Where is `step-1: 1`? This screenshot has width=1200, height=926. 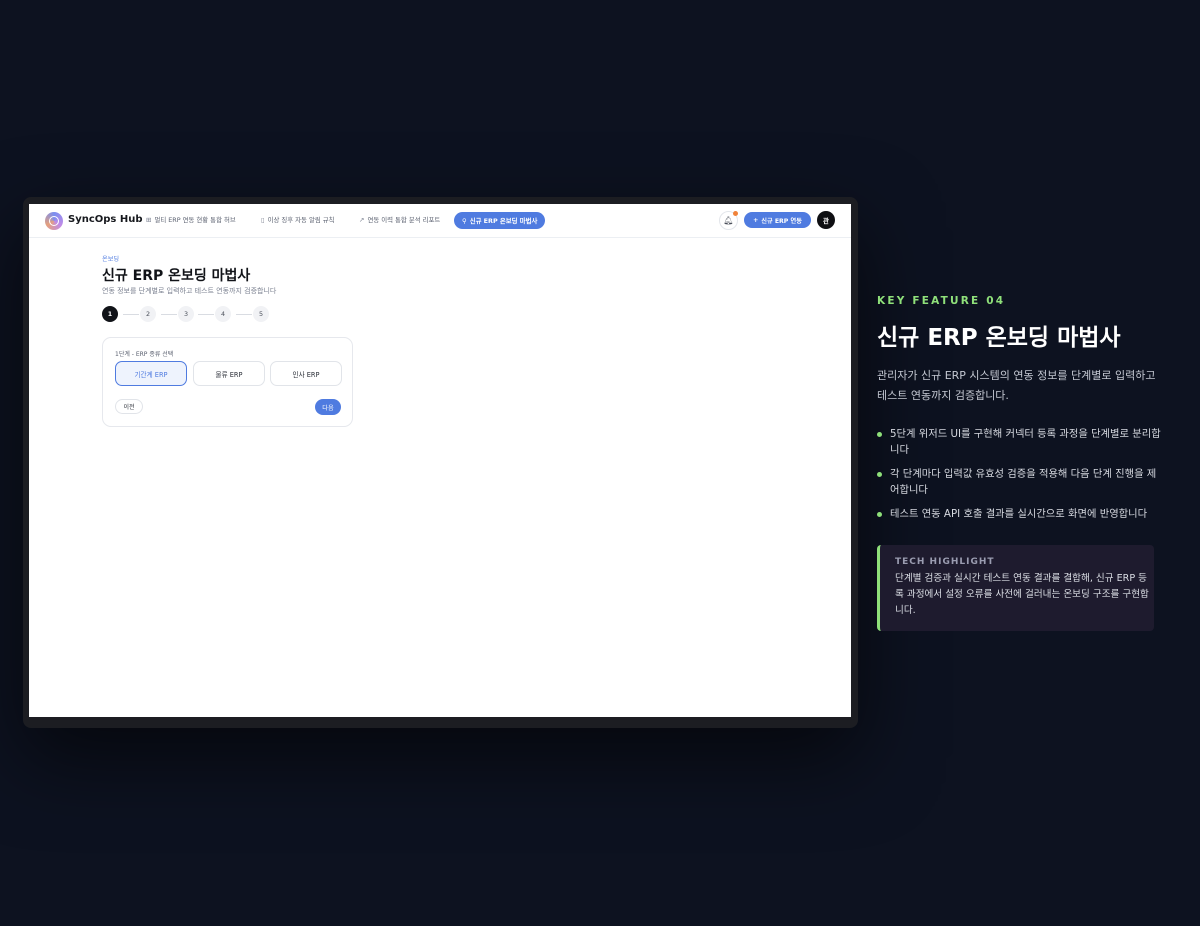 step-1: 1 is located at coordinates (110, 314).